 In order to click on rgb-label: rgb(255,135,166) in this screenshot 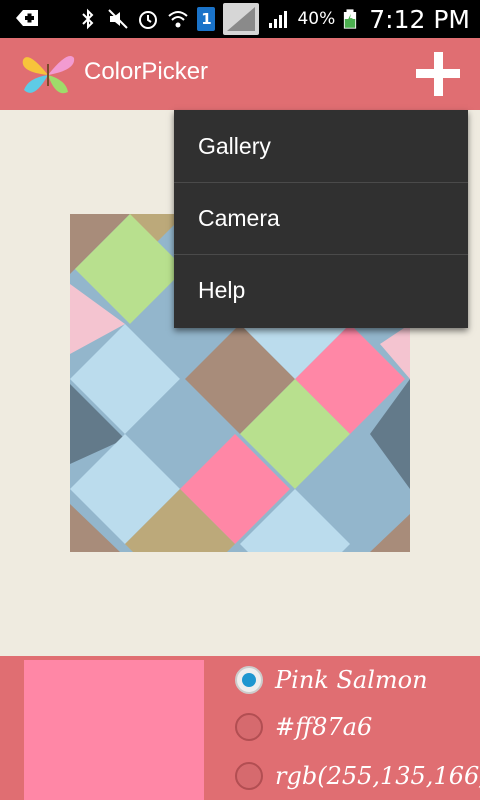, I will do `click(377, 776)`.